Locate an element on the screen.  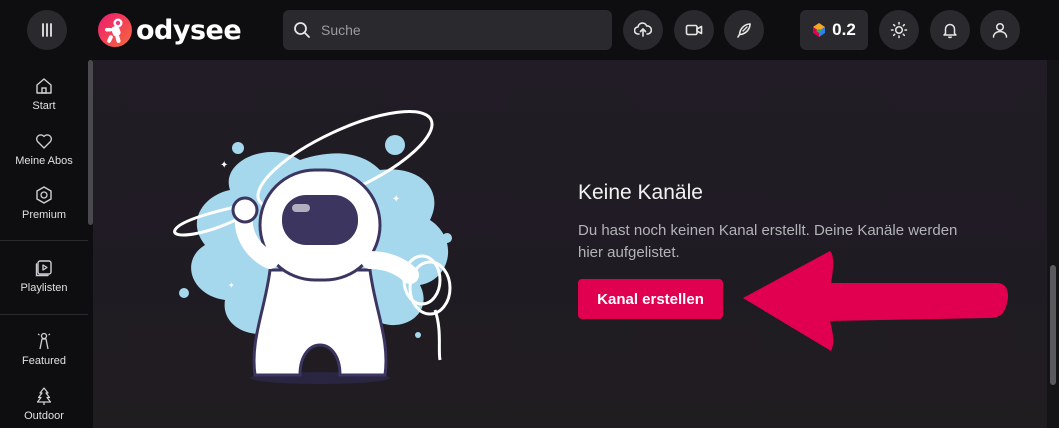
sidebar-item-playlisten: Playlisten is located at coordinates (44, 276).